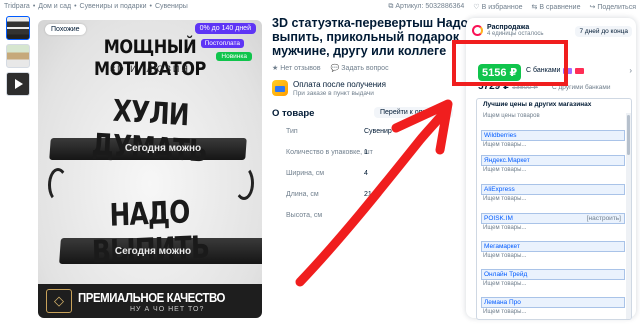 This screenshot has width=640, height=324. Describe the element at coordinates (510, 63) in the screenshot. I see `annotation-highlight-box` at that location.